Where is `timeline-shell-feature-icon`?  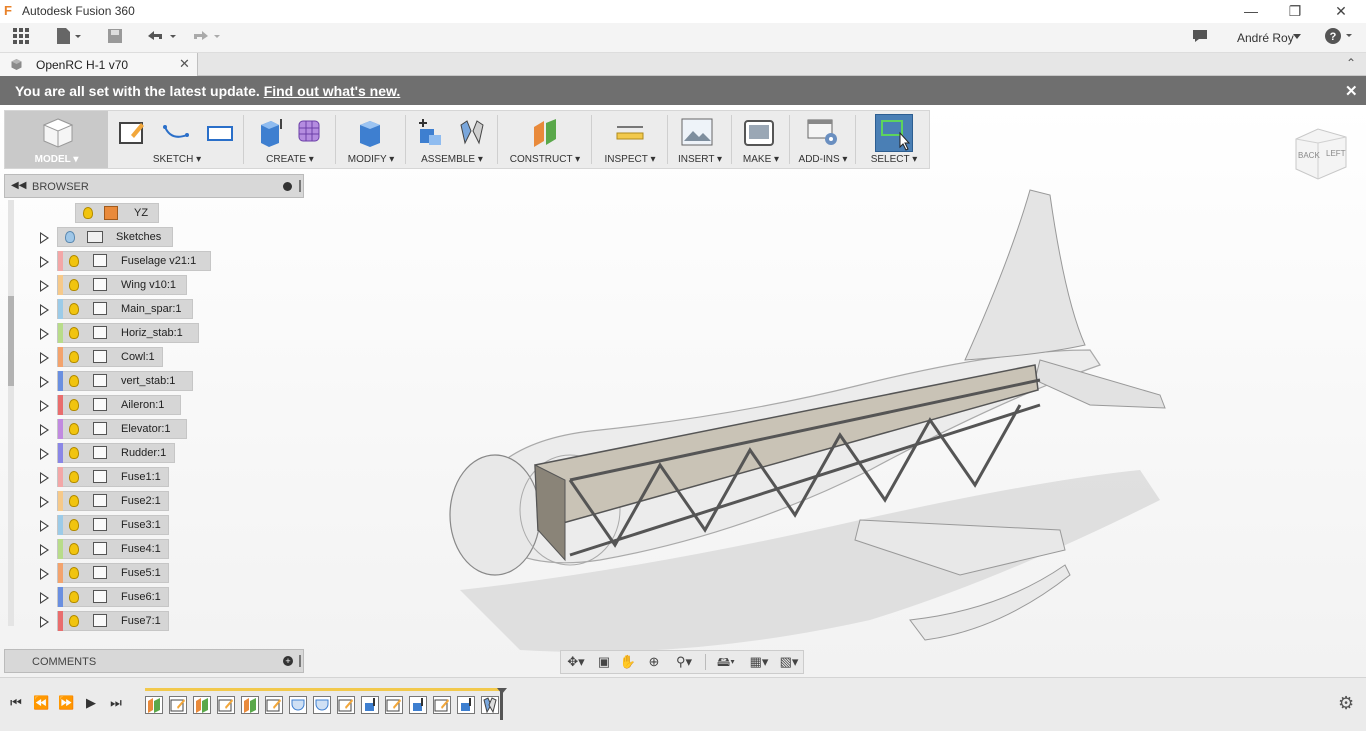 timeline-shell-feature-icon is located at coordinates (298, 705).